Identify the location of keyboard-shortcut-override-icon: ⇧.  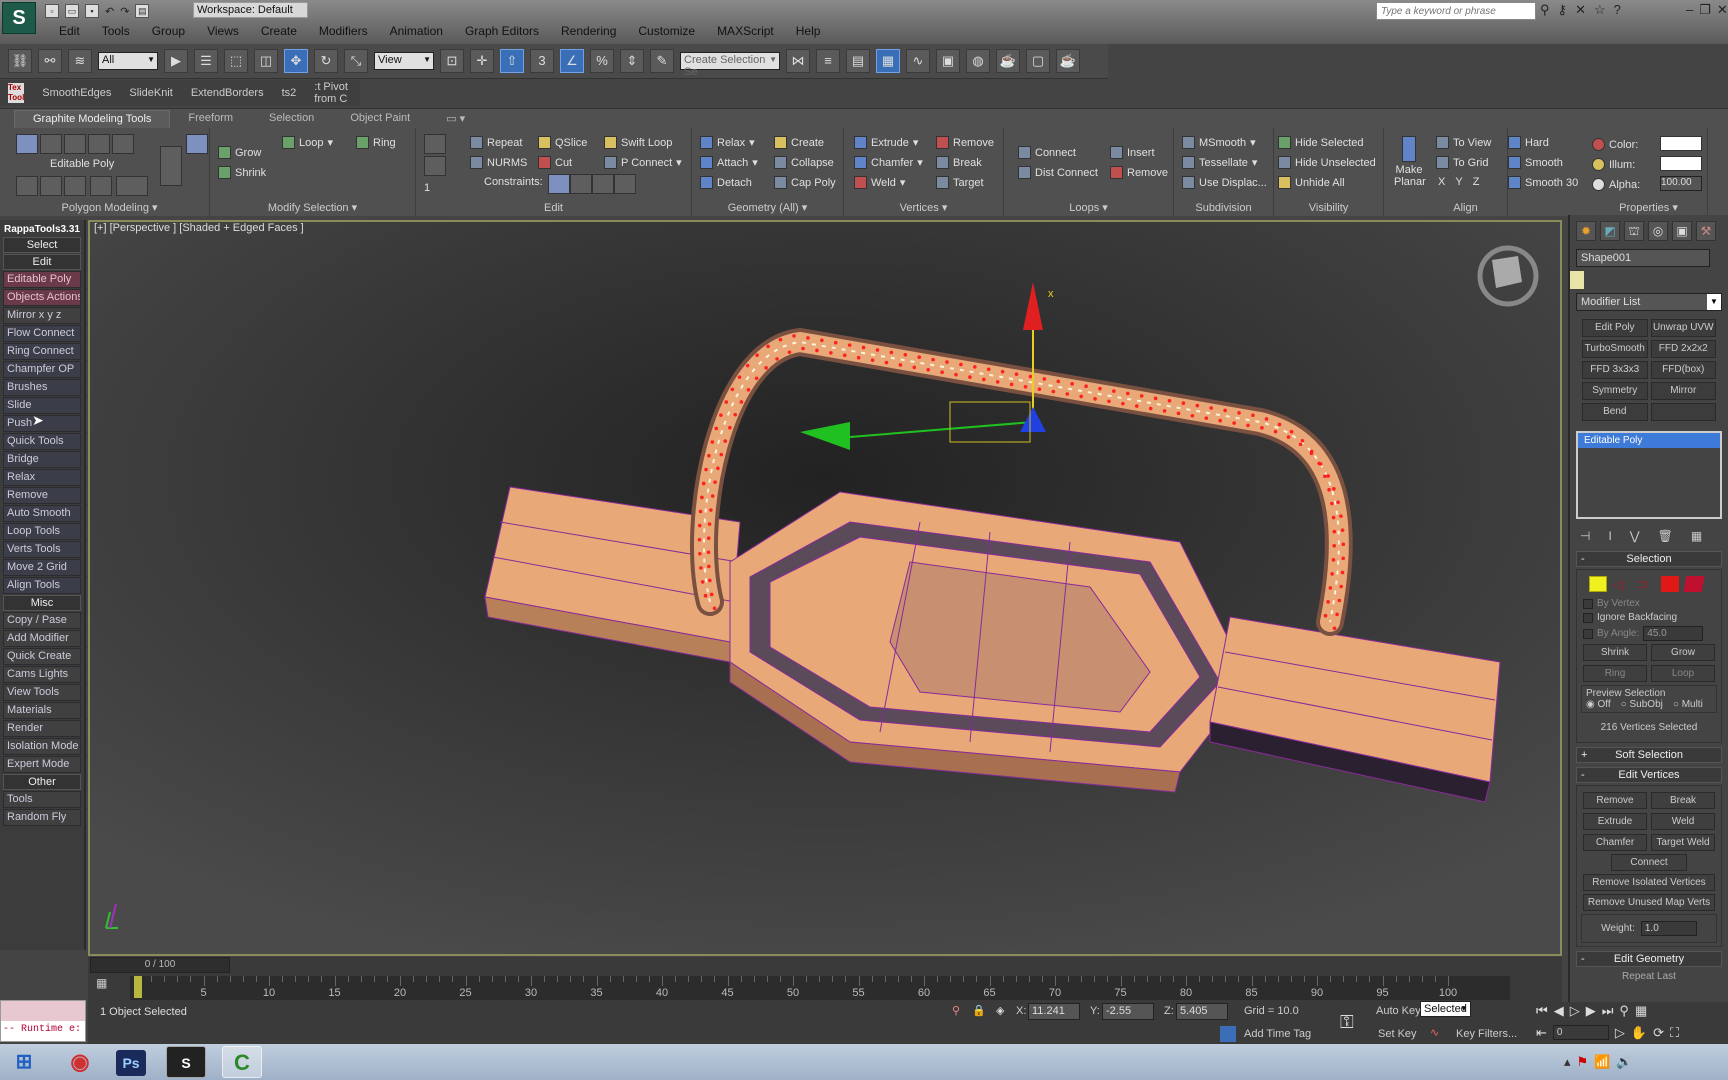
(512, 61).